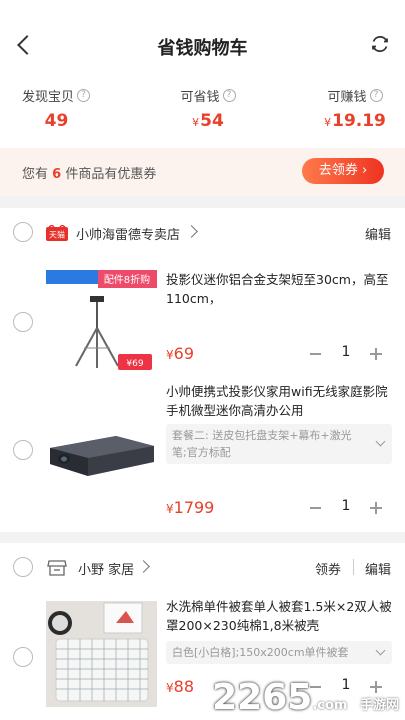 This screenshot has width=405, height=720. What do you see at coordinates (353, 567) in the screenshot?
I see `divider` at bounding box center [353, 567].